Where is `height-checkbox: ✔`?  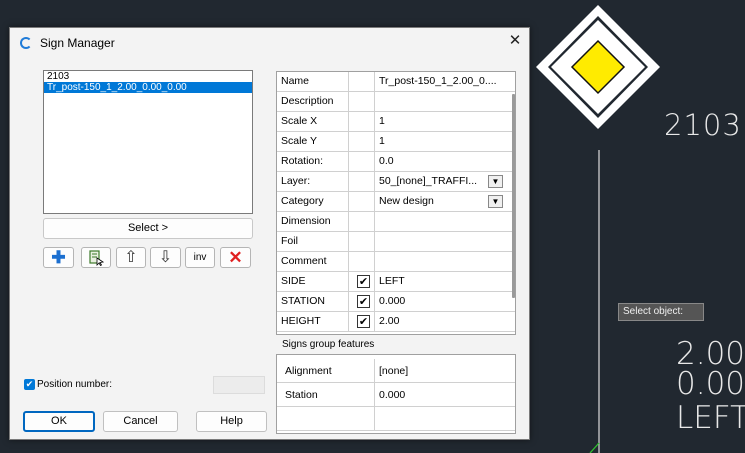
height-checkbox: ✔ is located at coordinates (363, 321).